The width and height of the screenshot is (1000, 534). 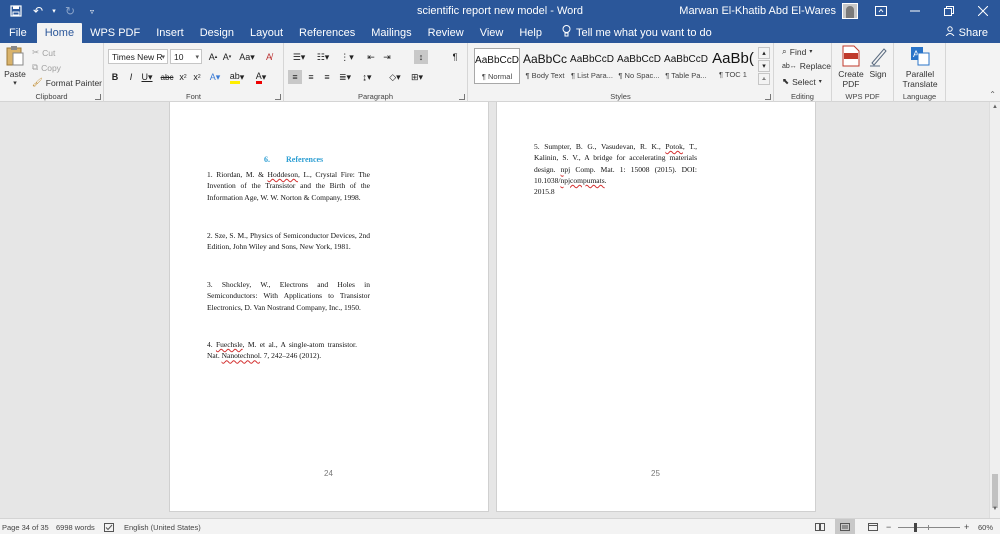 I want to click on styles-scroll-up-icon: ▴, so click(x=764, y=53).